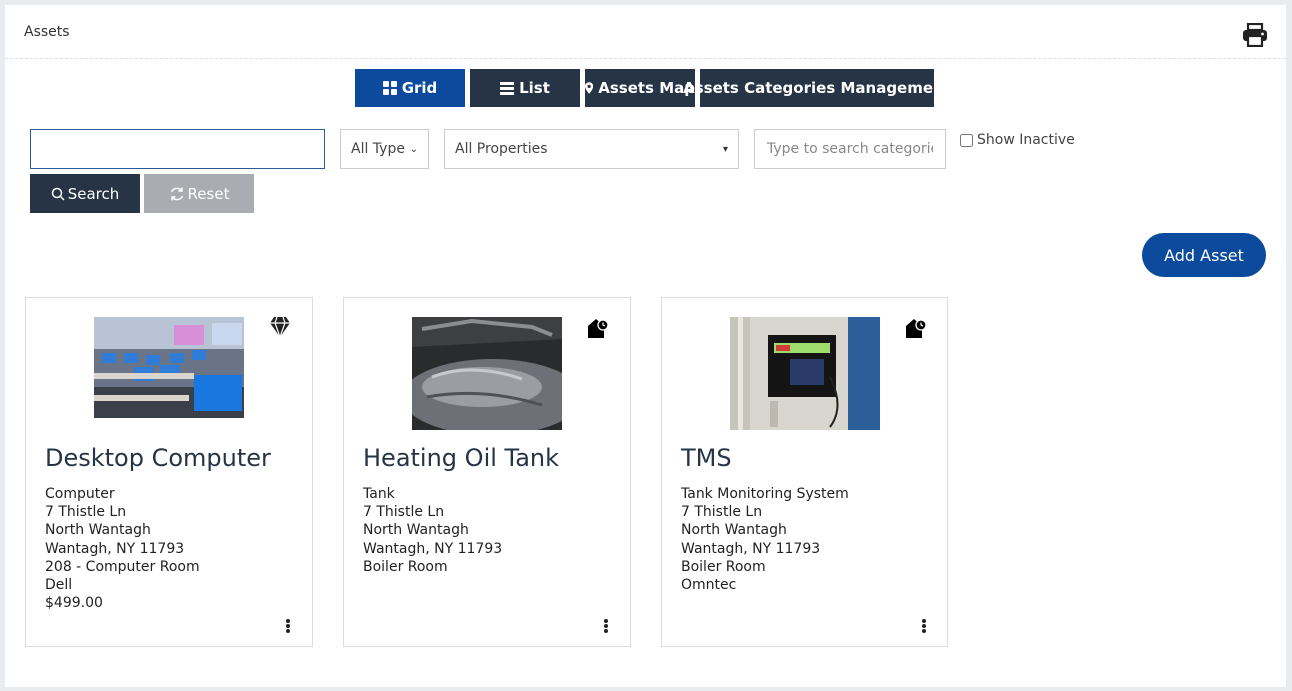 The height and width of the screenshot is (691, 1292). I want to click on show-inactive-checkbox, so click(966, 140).